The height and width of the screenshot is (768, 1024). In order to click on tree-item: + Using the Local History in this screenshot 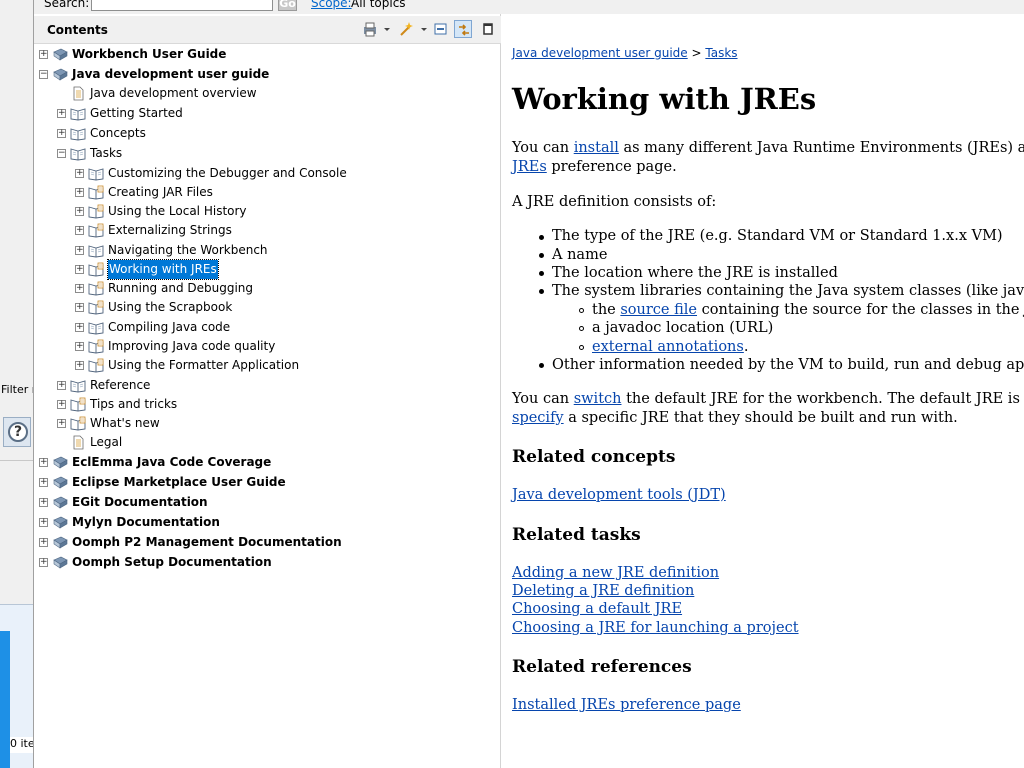, I will do `click(264, 211)`.